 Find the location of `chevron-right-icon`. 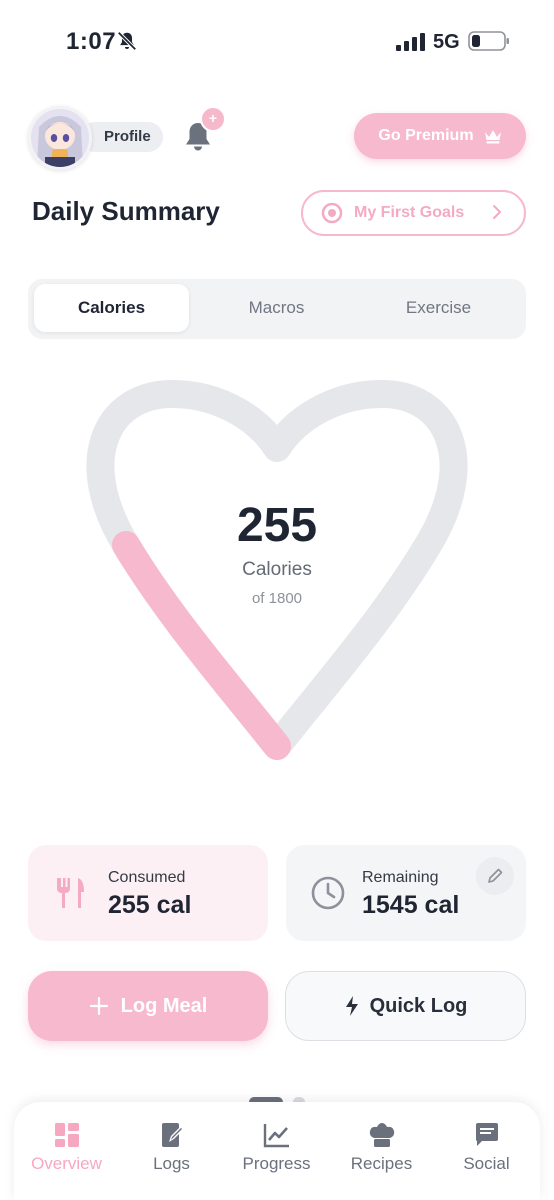

chevron-right-icon is located at coordinates (497, 212).